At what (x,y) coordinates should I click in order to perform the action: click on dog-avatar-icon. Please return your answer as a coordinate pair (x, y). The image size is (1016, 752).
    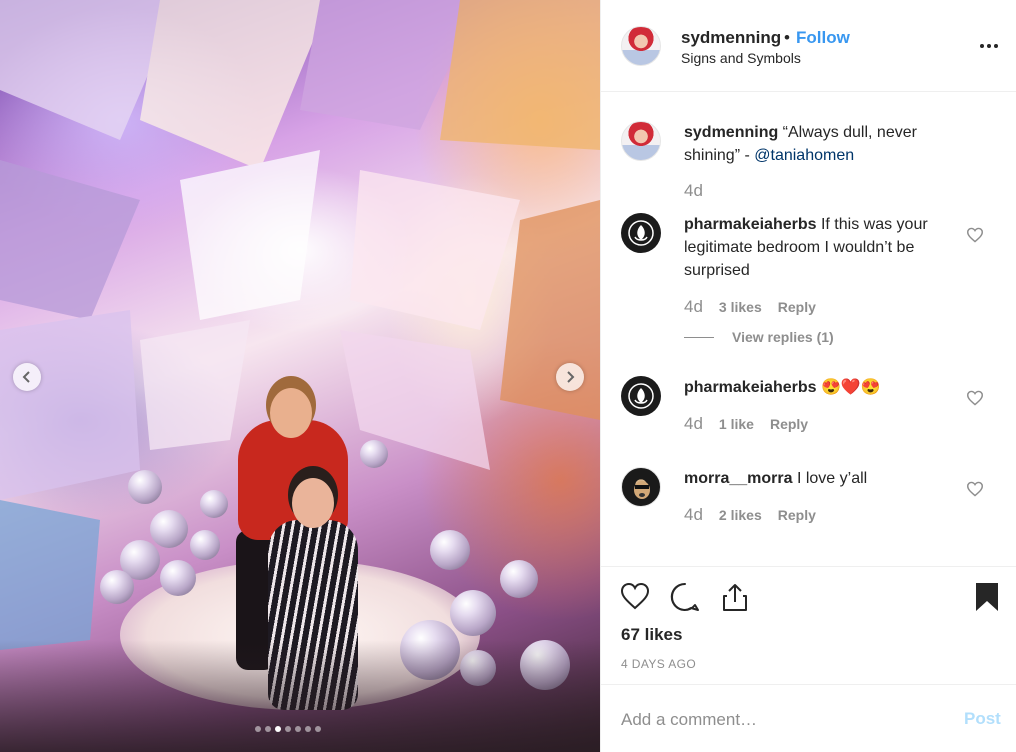
    Looking at the image, I should click on (642, 490).